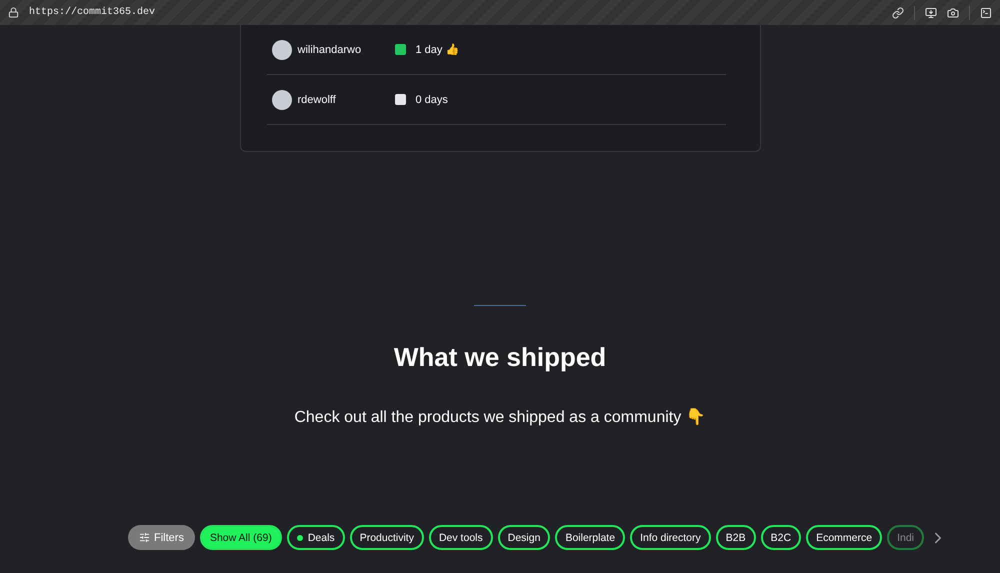  I want to click on category-chip: Ecommerce, so click(844, 537).